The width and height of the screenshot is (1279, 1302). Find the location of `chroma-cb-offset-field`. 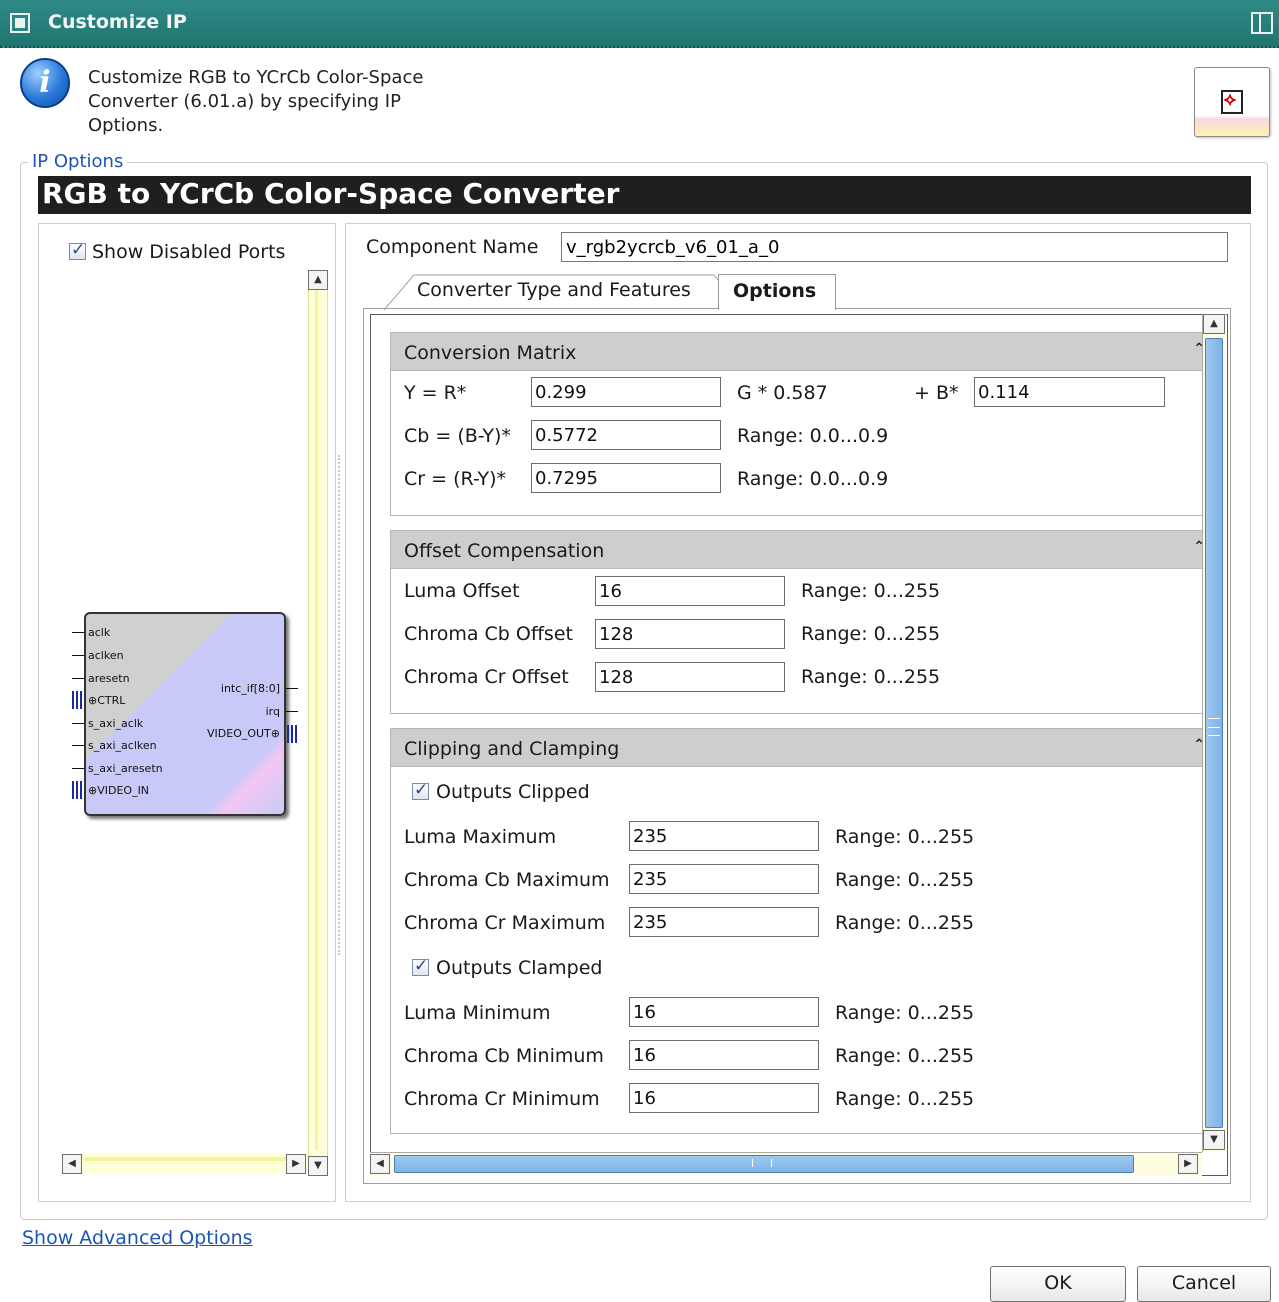

chroma-cb-offset-field is located at coordinates (690, 634).